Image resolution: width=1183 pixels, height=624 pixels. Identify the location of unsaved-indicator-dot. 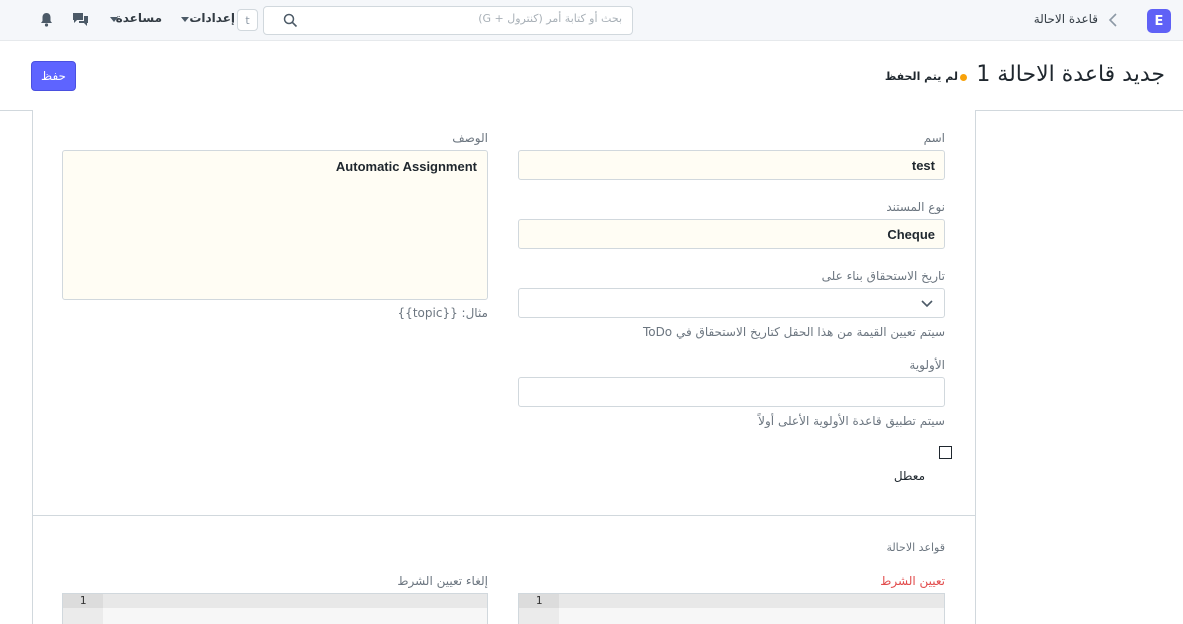
(963, 77).